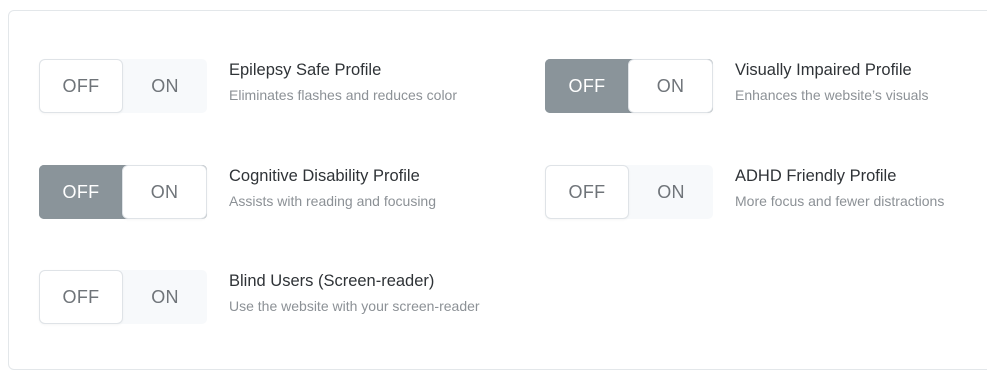 This screenshot has height=370, width=987. I want to click on profile-description: Use the website with your screen-reader, so click(354, 306).